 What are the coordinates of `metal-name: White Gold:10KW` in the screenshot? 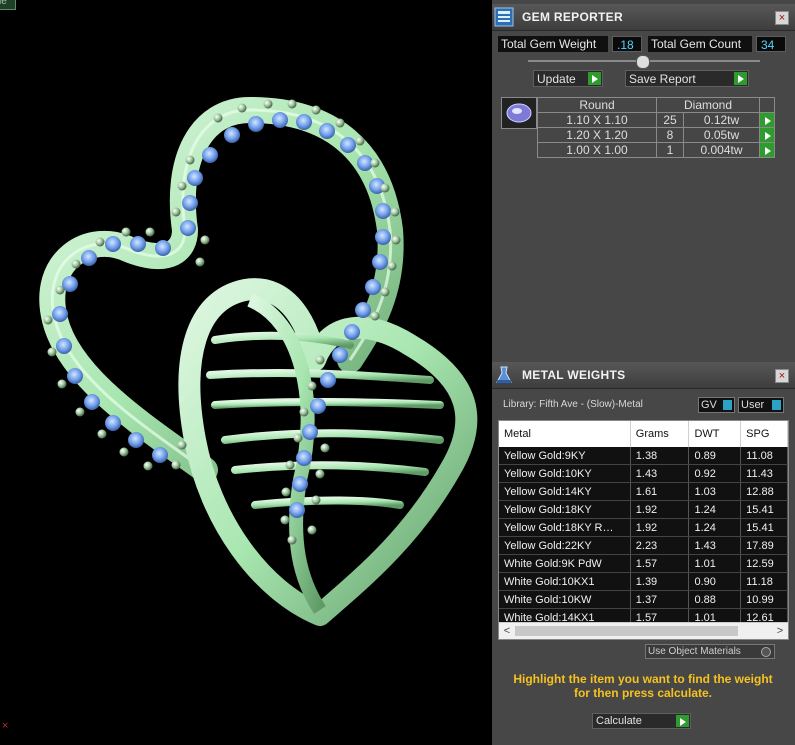 It's located at (565, 599).